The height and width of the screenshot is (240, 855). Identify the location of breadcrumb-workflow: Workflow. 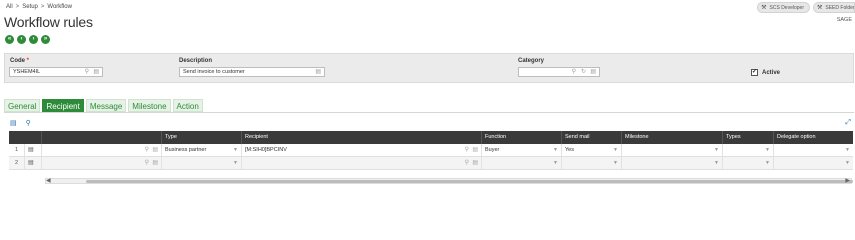
(59, 7).